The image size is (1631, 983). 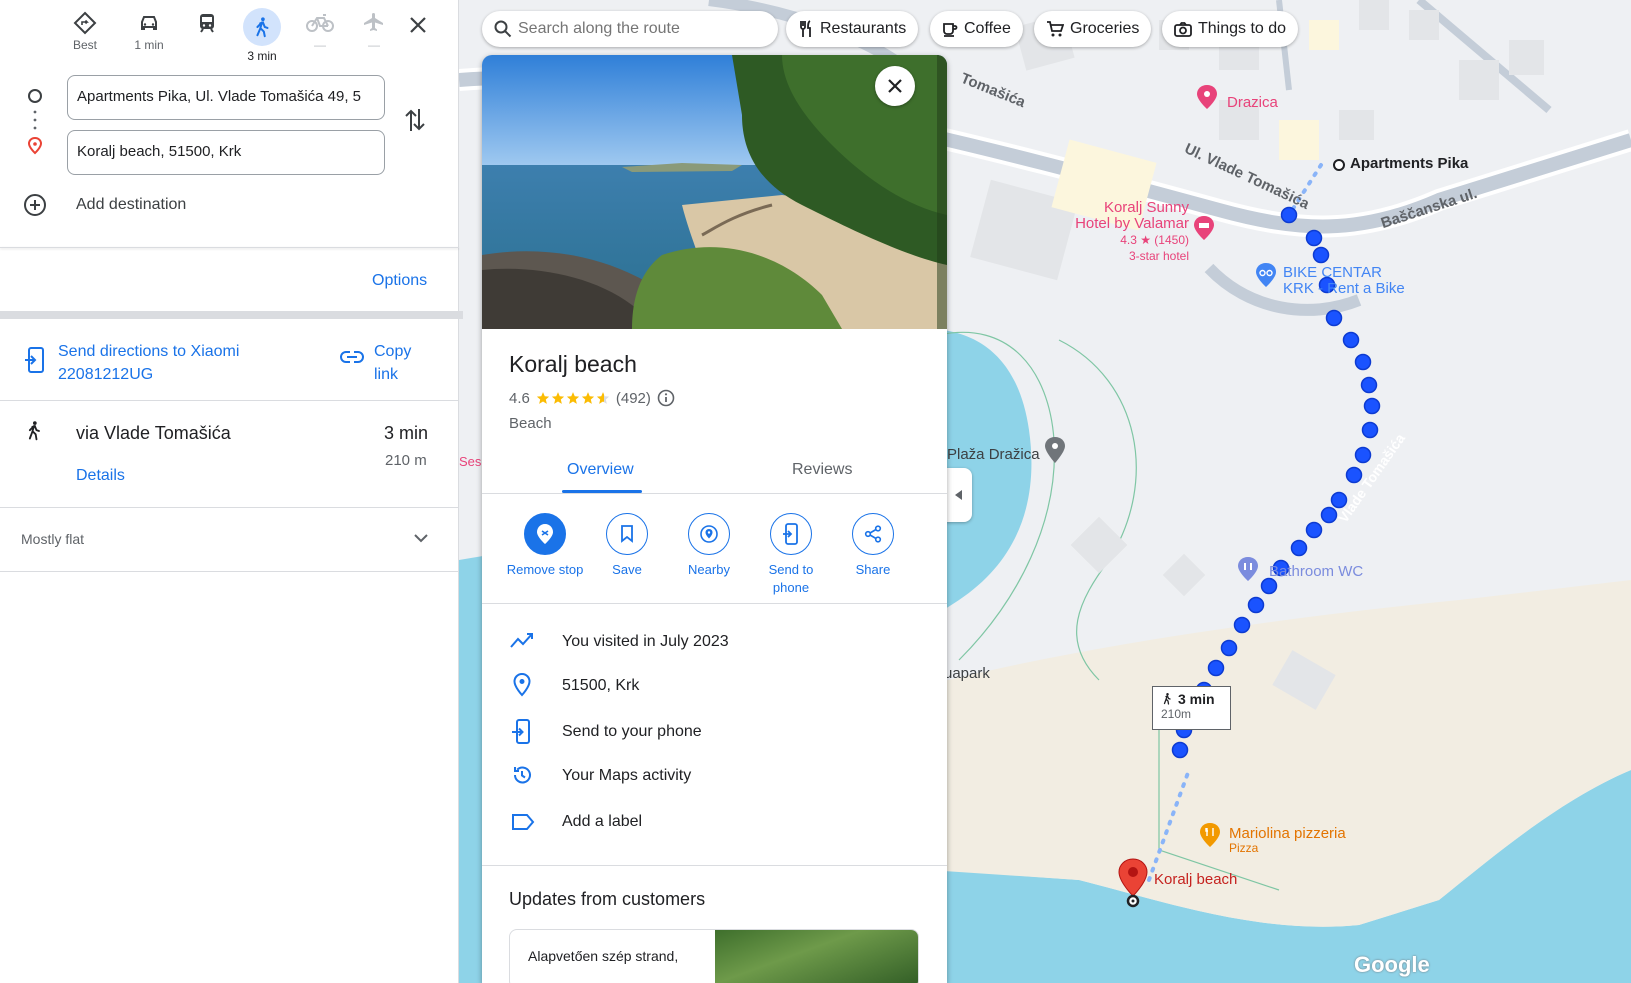 I want to click on aquapark-label: uapark, so click(x=967, y=673).